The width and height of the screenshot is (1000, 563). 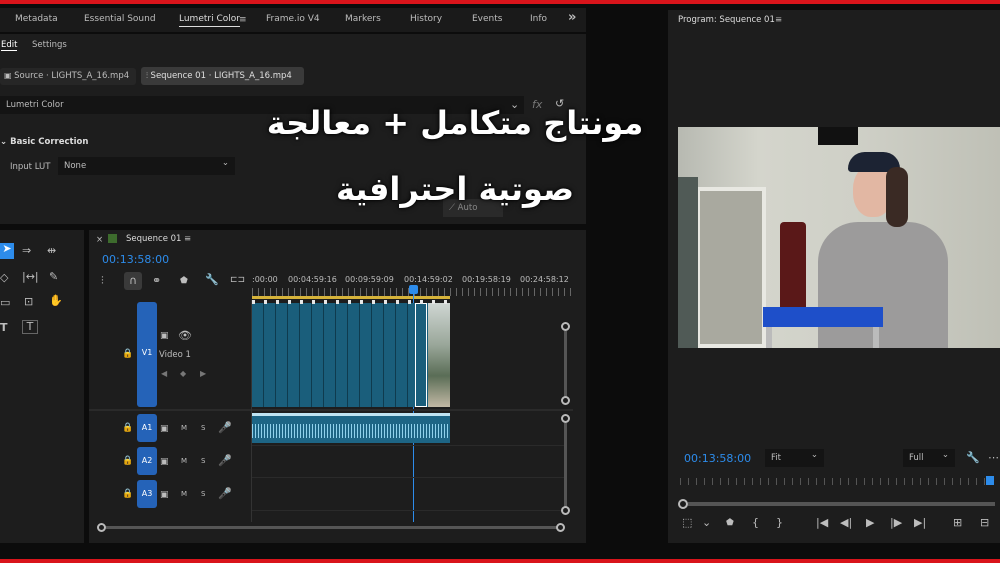 What do you see at coordinates (4, 328) in the screenshot?
I see `type-tool-icon: T` at bounding box center [4, 328].